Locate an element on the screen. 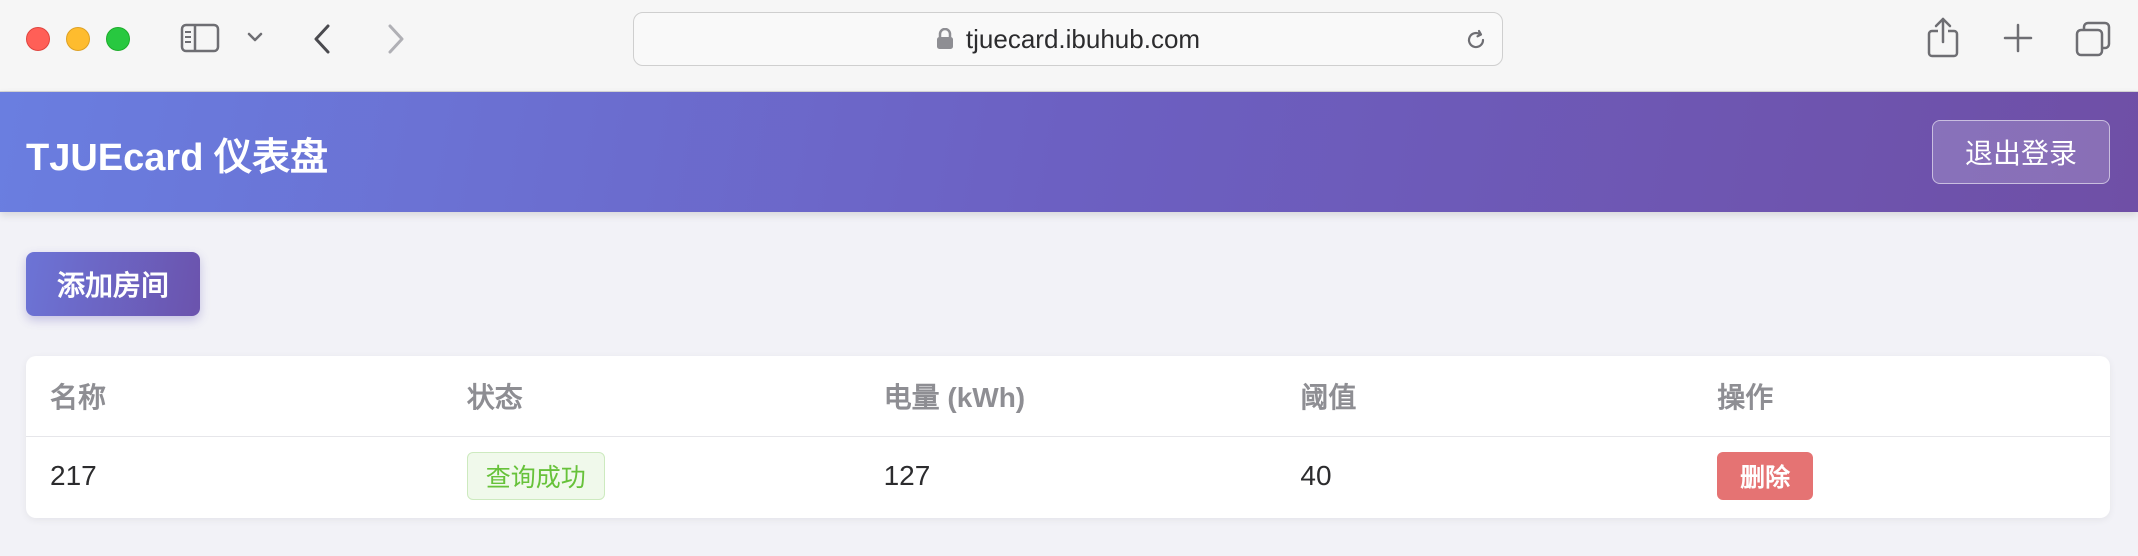 This screenshot has width=2138, height=556. delete-button: 删除 is located at coordinates (1765, 476).